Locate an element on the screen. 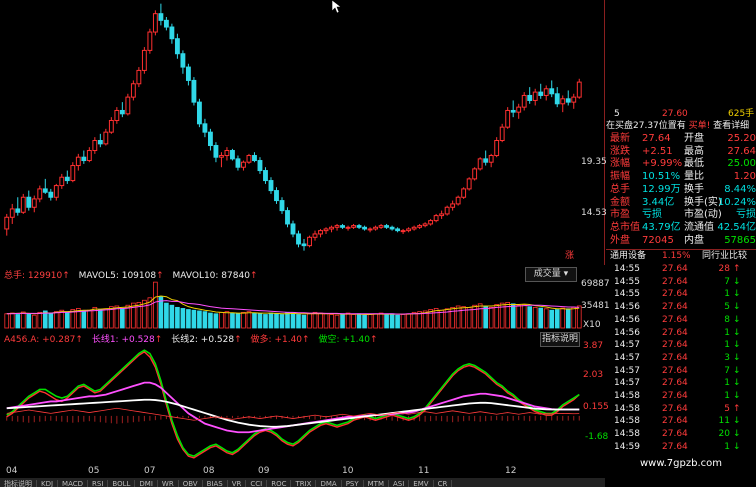 This screenshot has height=487, width=756. buy-order-link: 买单! is located at coordinates (700, 126).